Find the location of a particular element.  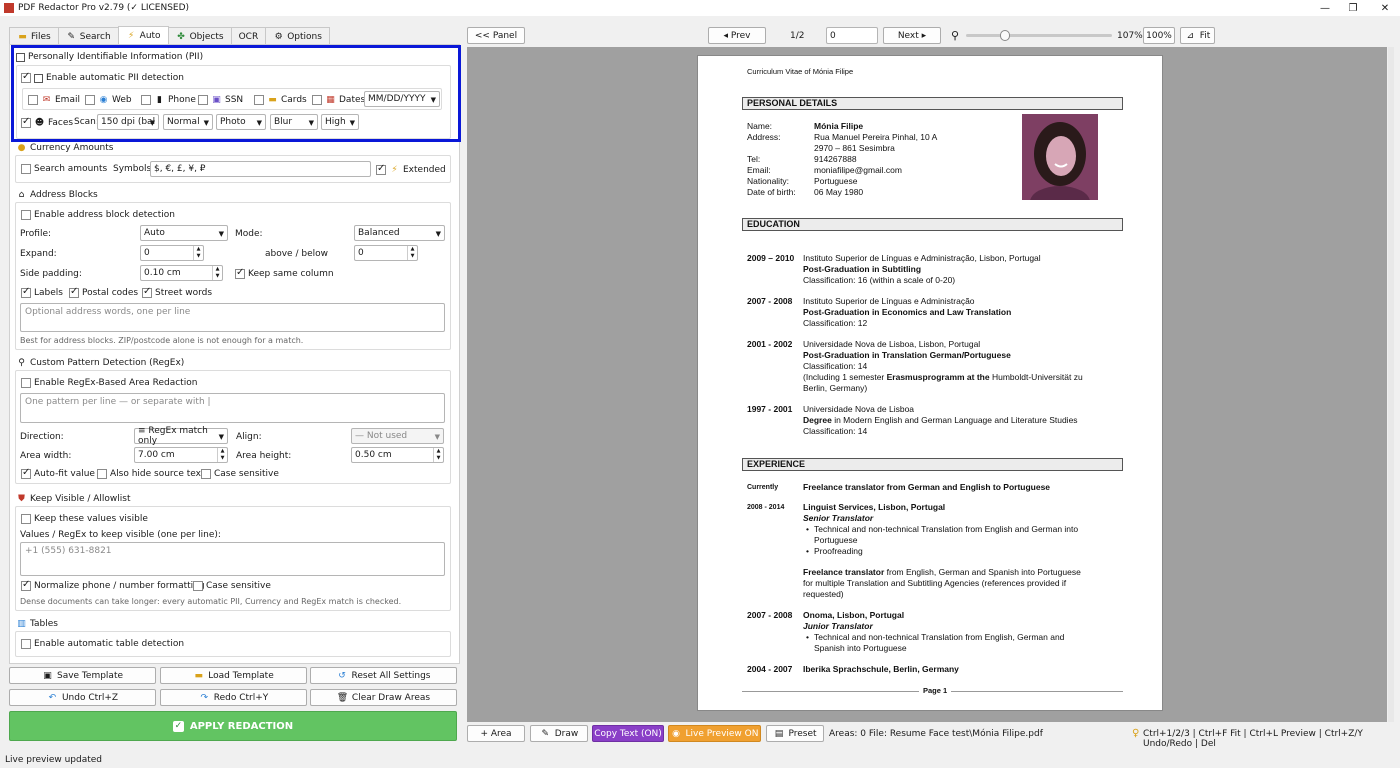

zoom-100-button: 100% is located at coordinates (1159, 35).